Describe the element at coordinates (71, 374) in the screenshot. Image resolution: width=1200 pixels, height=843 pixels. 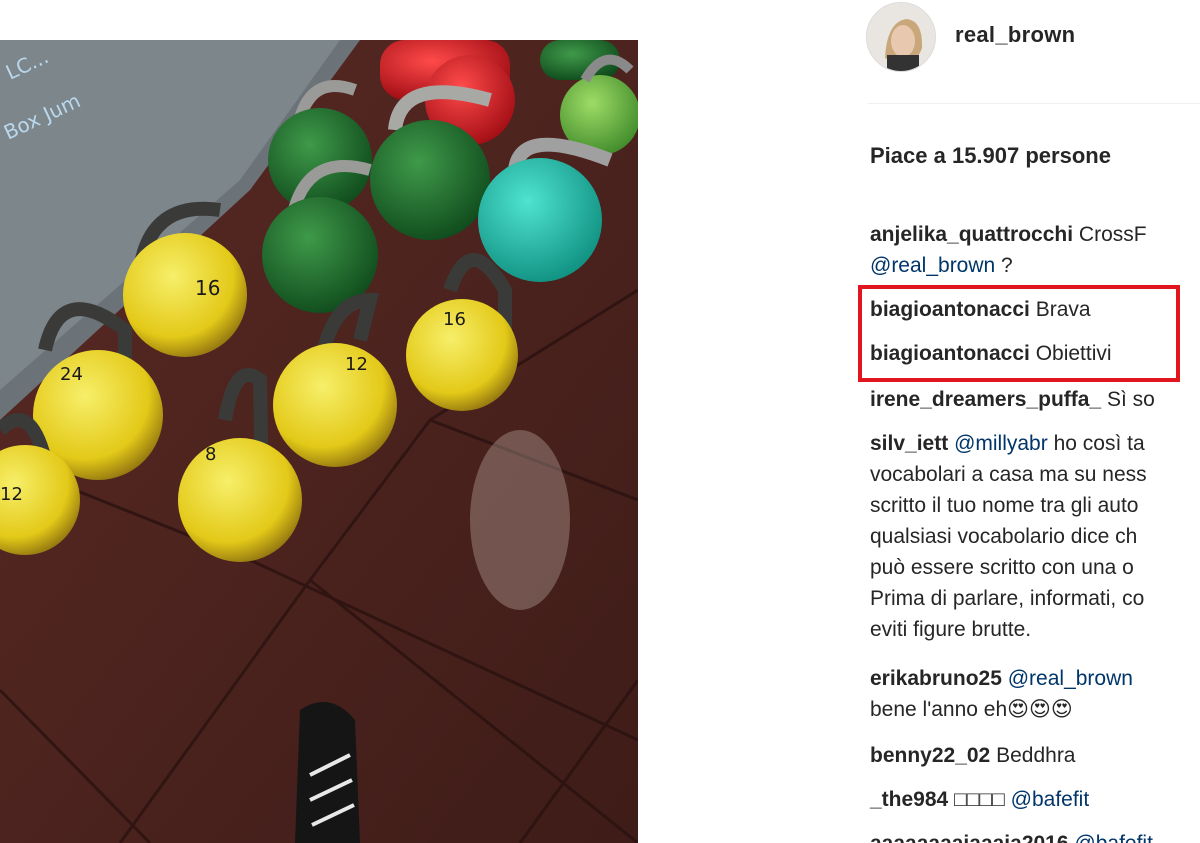
I see `kettlebell-weight-3: 24` at that location.